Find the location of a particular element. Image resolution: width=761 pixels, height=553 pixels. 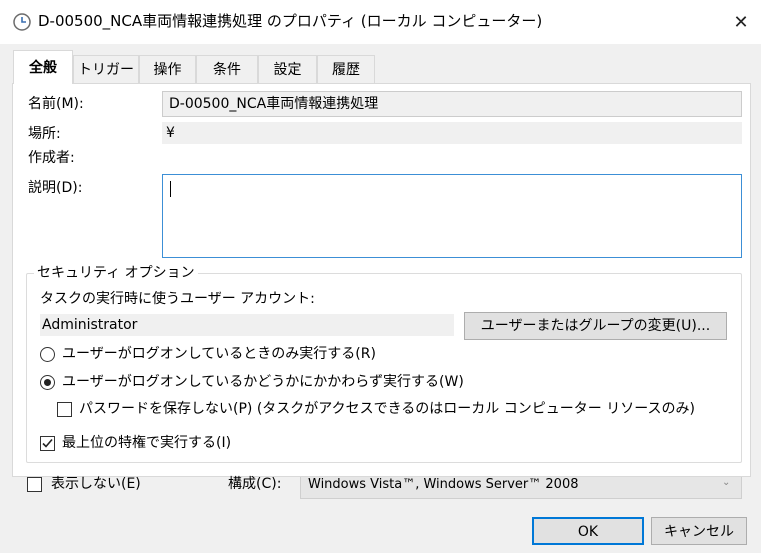

task-clock-icon is located at coordinates (22, 22).